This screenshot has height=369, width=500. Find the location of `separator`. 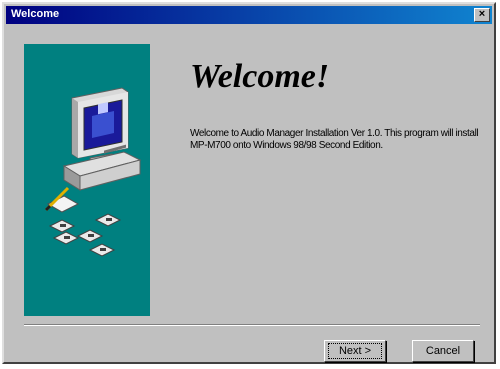

separator is located at coordinates (252, 325).